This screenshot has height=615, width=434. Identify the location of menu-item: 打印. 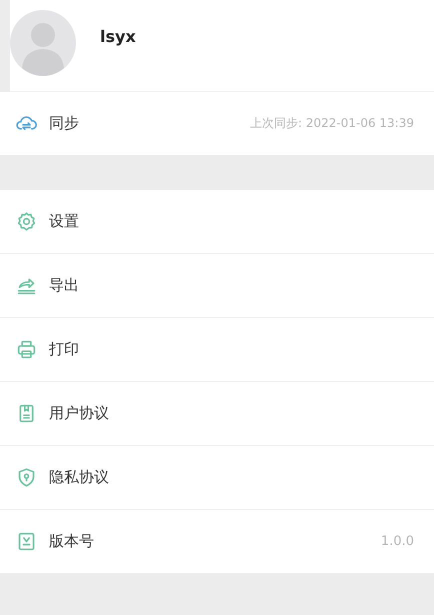
(217, 350).